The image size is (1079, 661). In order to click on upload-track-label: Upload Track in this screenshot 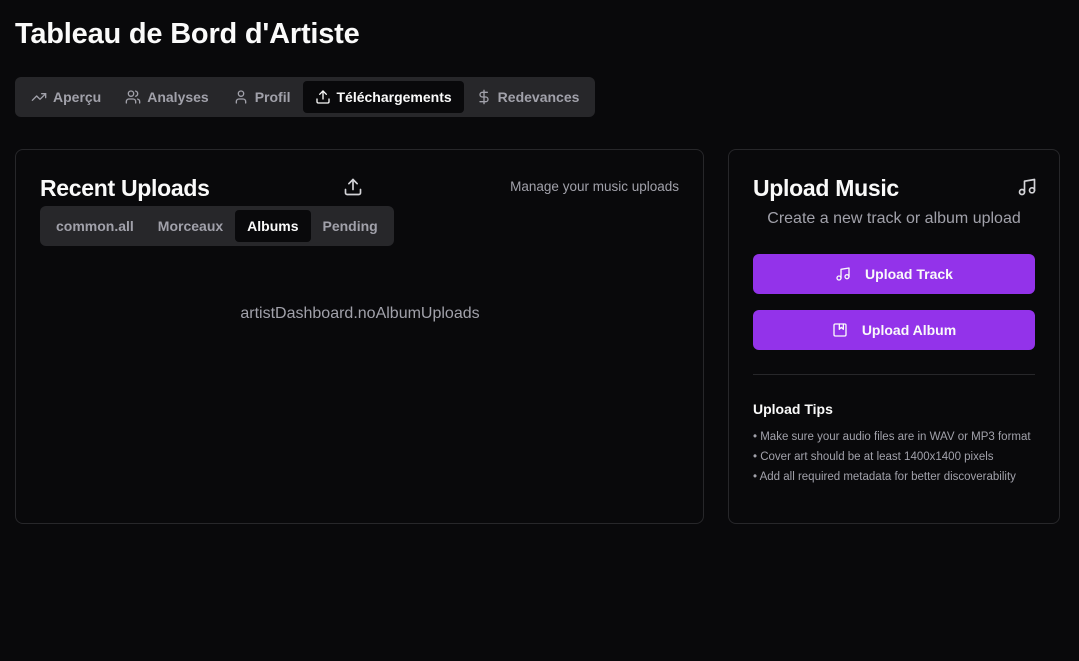, I will do `click(909, 274)`.